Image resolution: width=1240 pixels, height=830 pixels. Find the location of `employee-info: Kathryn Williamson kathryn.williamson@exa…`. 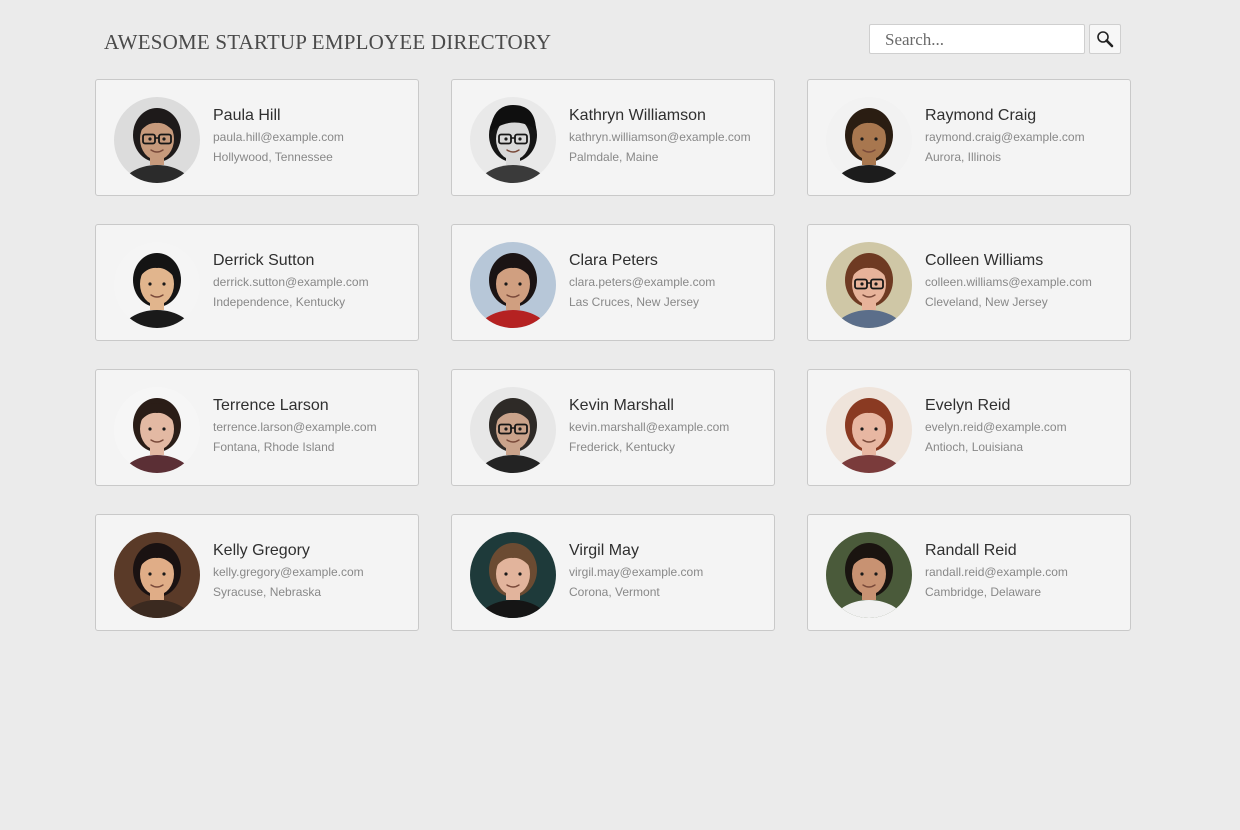

employee-info: Kathryn Williamson kathryn.williamson@exa… is located at coordinates (668, 135).